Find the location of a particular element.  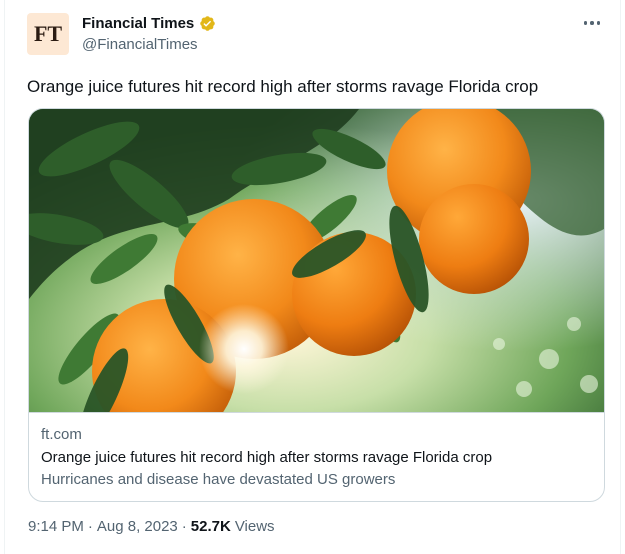

views-label: Views is located at coordinates (254, 526).